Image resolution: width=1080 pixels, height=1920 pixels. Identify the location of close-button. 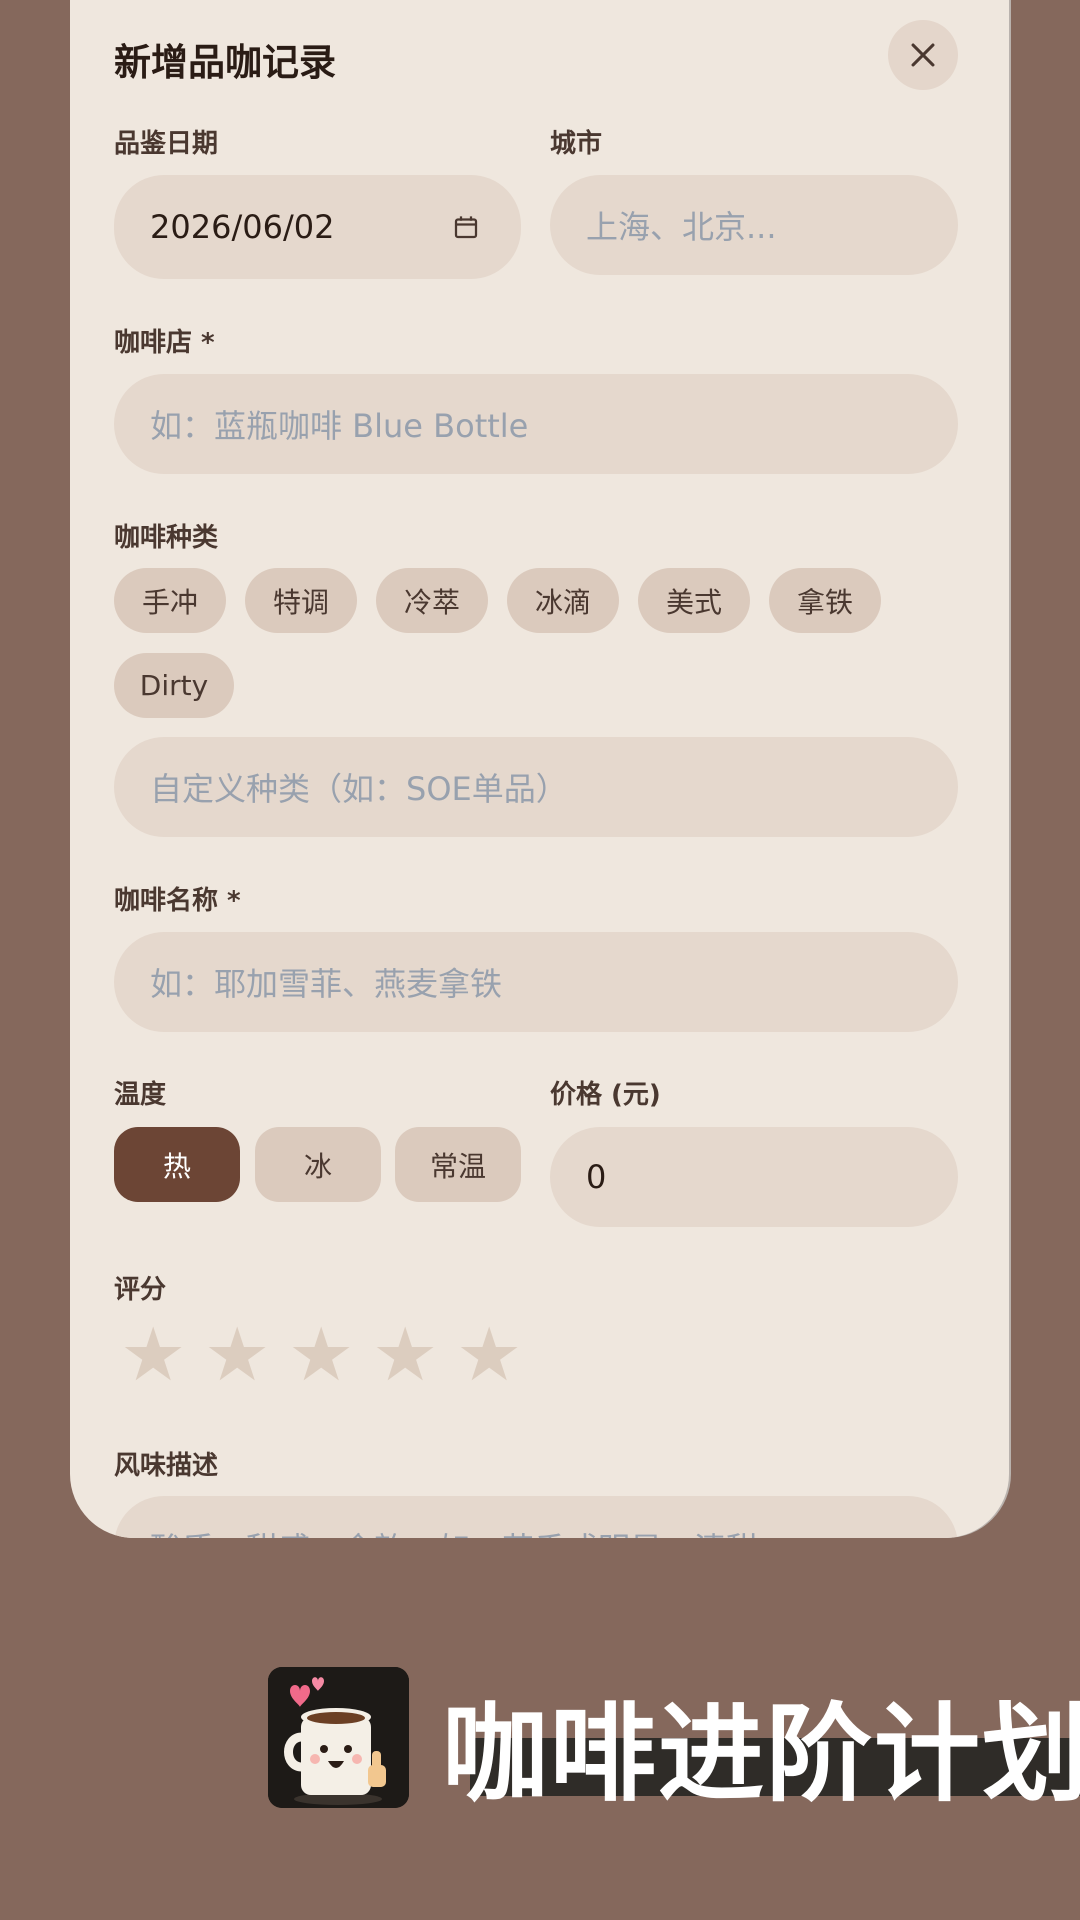
(923, 55).